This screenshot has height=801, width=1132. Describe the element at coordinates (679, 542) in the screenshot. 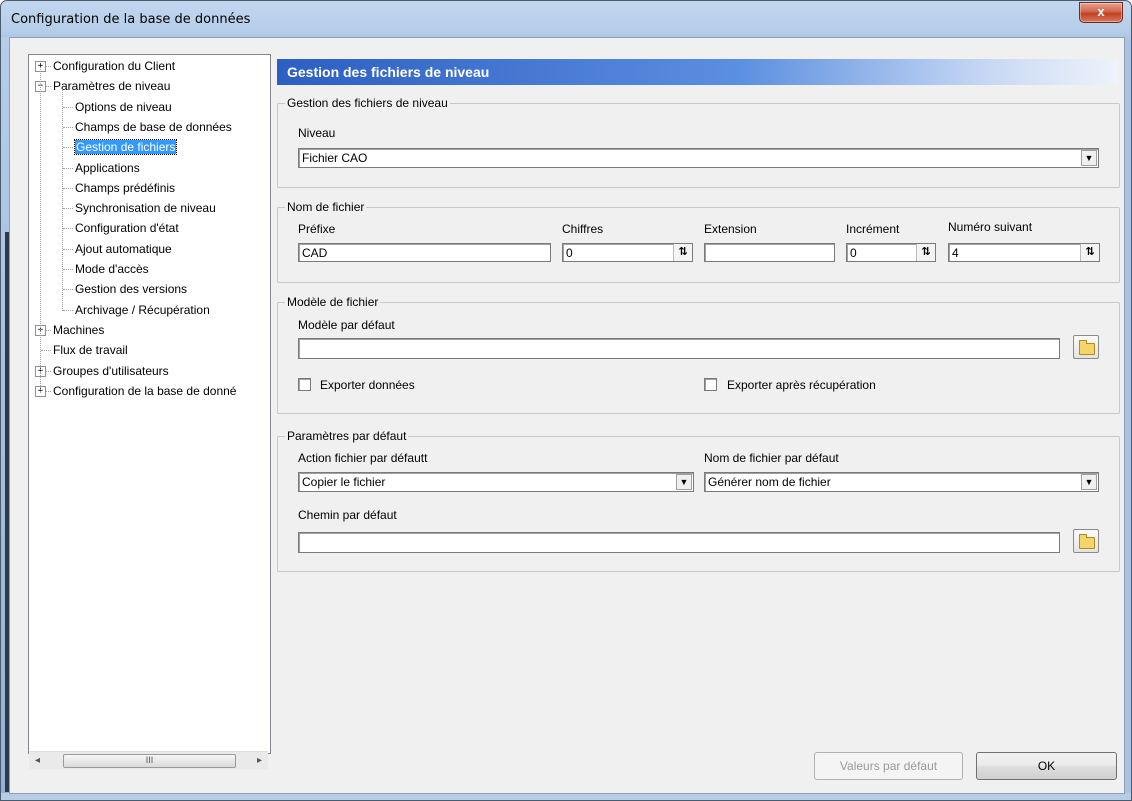

I see `default-path-field` at that location.